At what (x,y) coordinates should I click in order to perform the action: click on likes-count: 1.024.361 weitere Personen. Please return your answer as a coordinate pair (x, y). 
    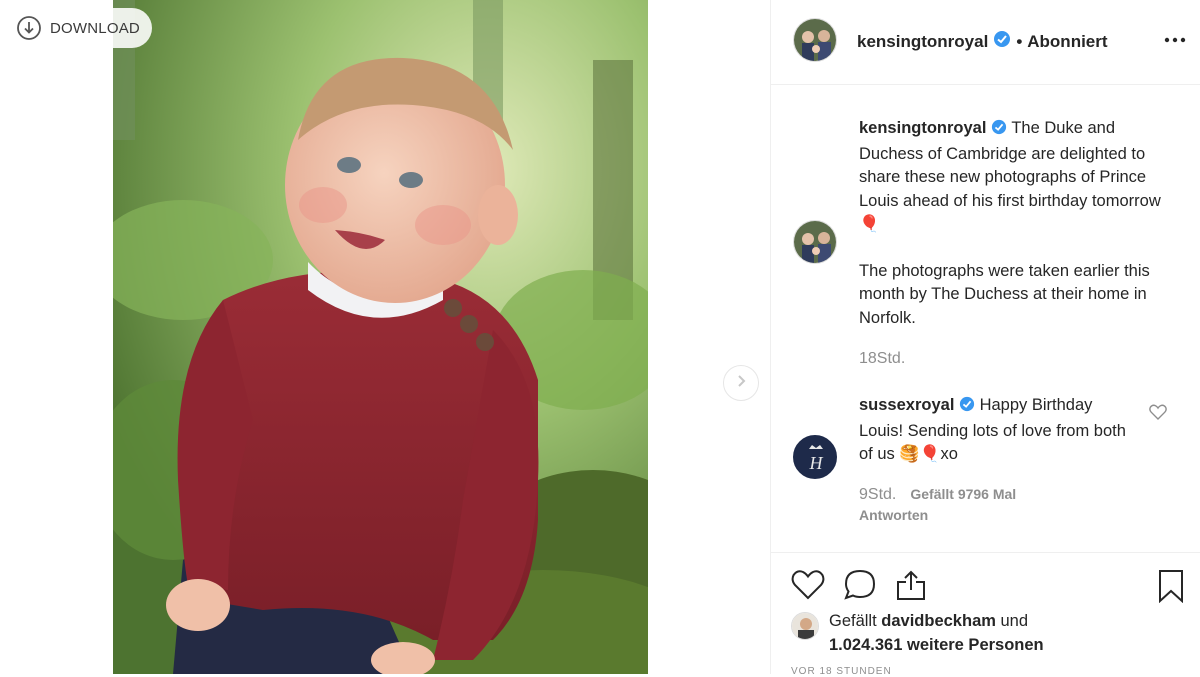
    Looking at the image, I should click on (936, 645).